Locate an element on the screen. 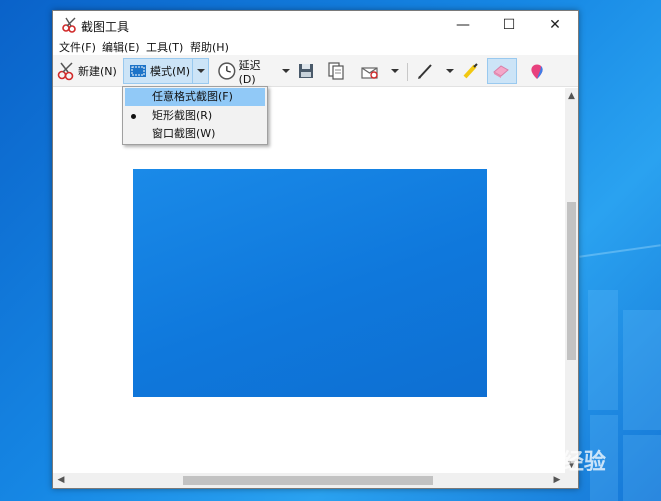  scroll-left-icon: ◀ is located at coordinates (61, 480).